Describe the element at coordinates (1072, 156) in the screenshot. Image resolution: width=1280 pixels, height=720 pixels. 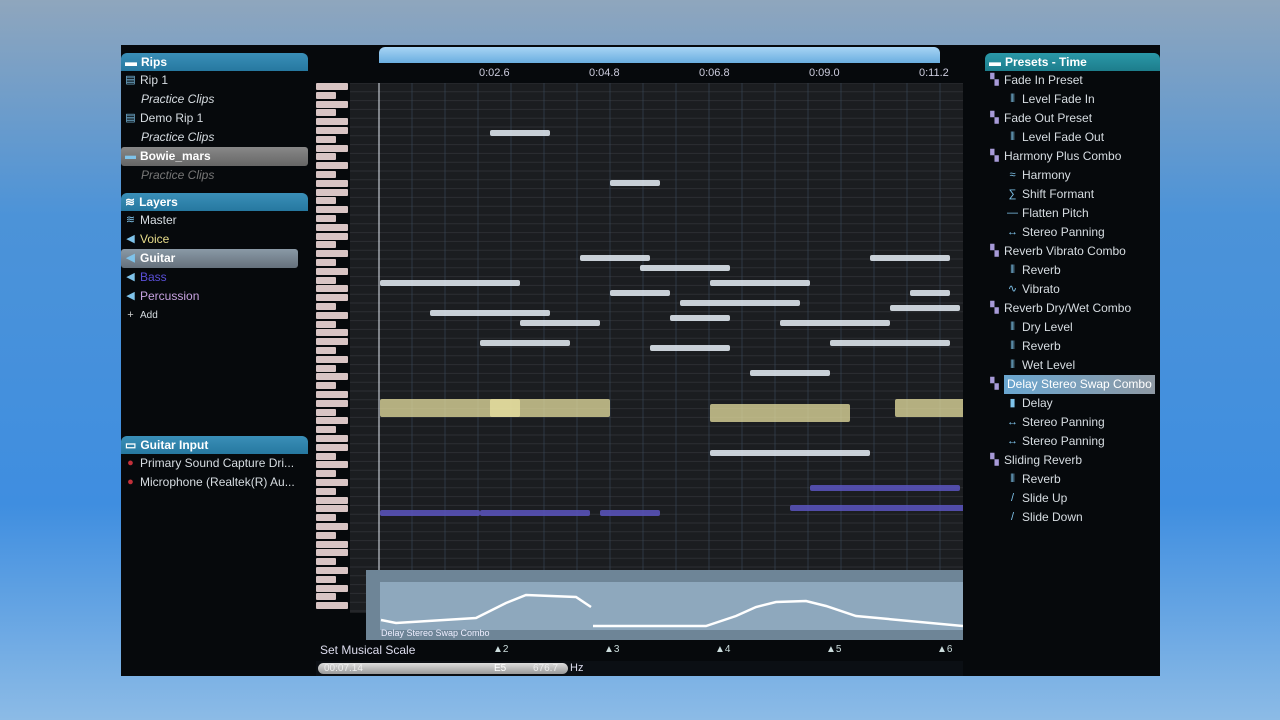
I see `preset-group: ▚ Harmony Plus Combo` at that location.